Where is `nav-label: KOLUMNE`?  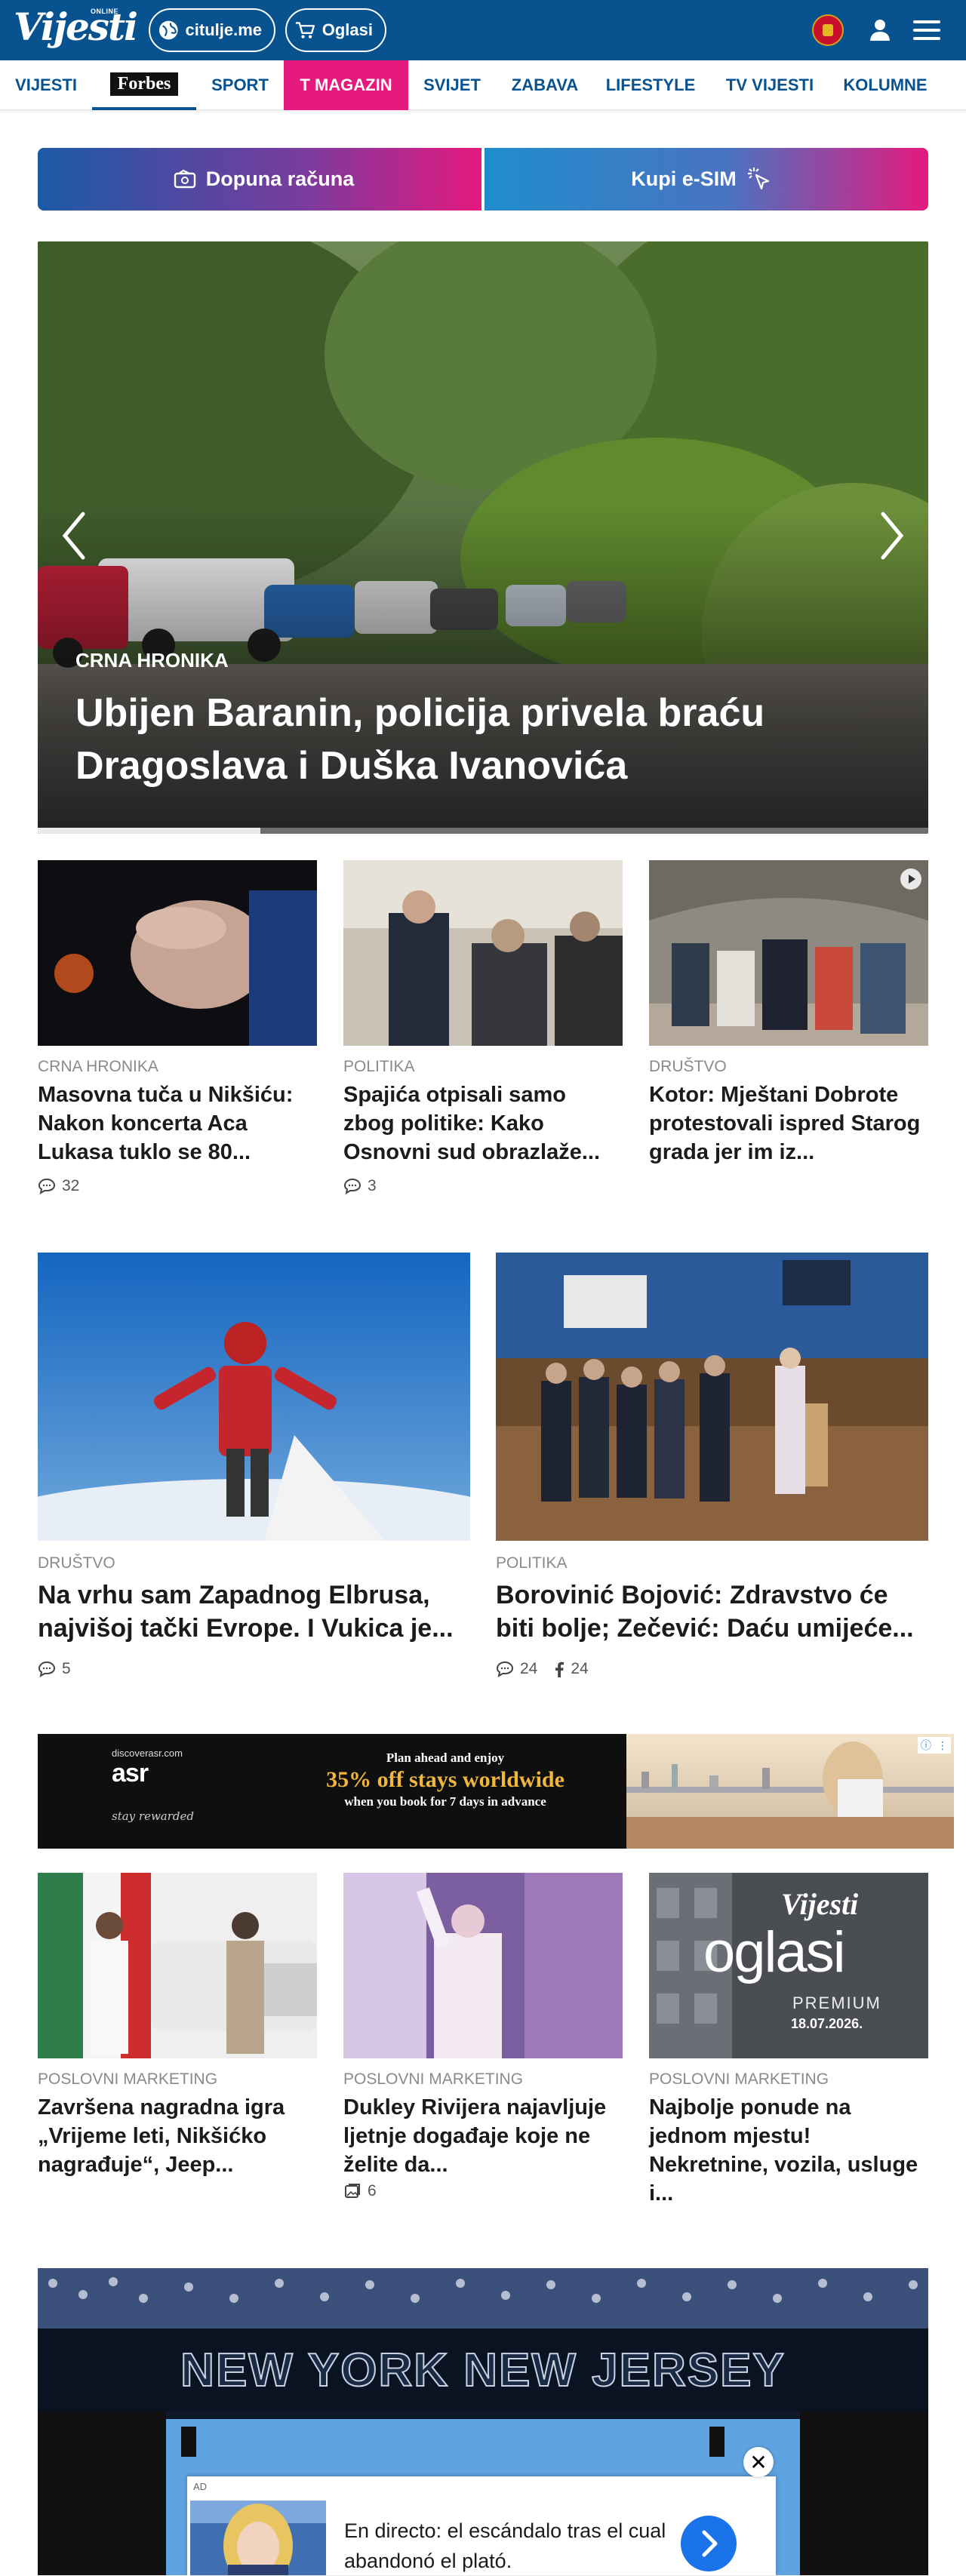
nav-label: KOLUMNE is located at coordinates (885, 84).